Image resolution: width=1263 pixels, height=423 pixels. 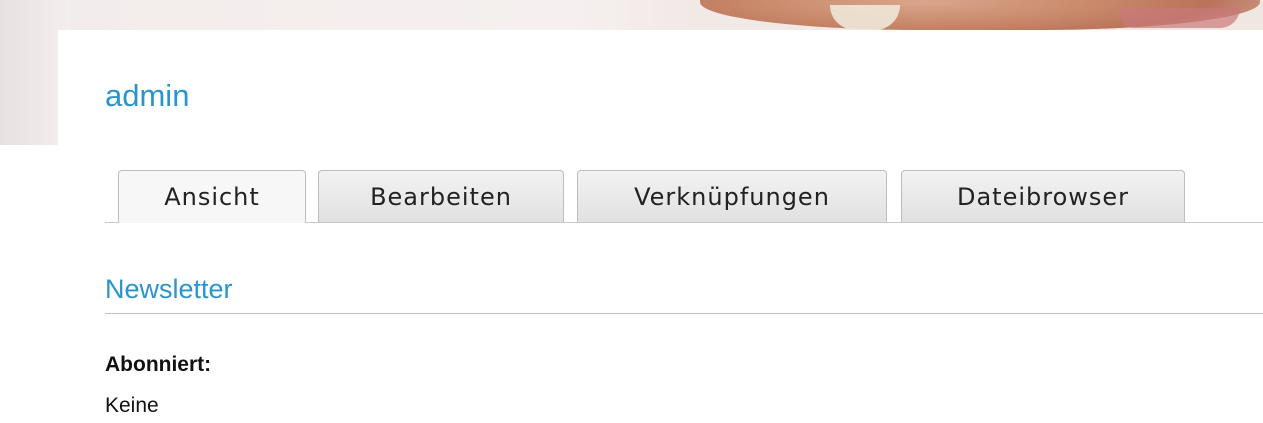 I want to click on subscribed-value: Keine, so click(x=132, y=405).